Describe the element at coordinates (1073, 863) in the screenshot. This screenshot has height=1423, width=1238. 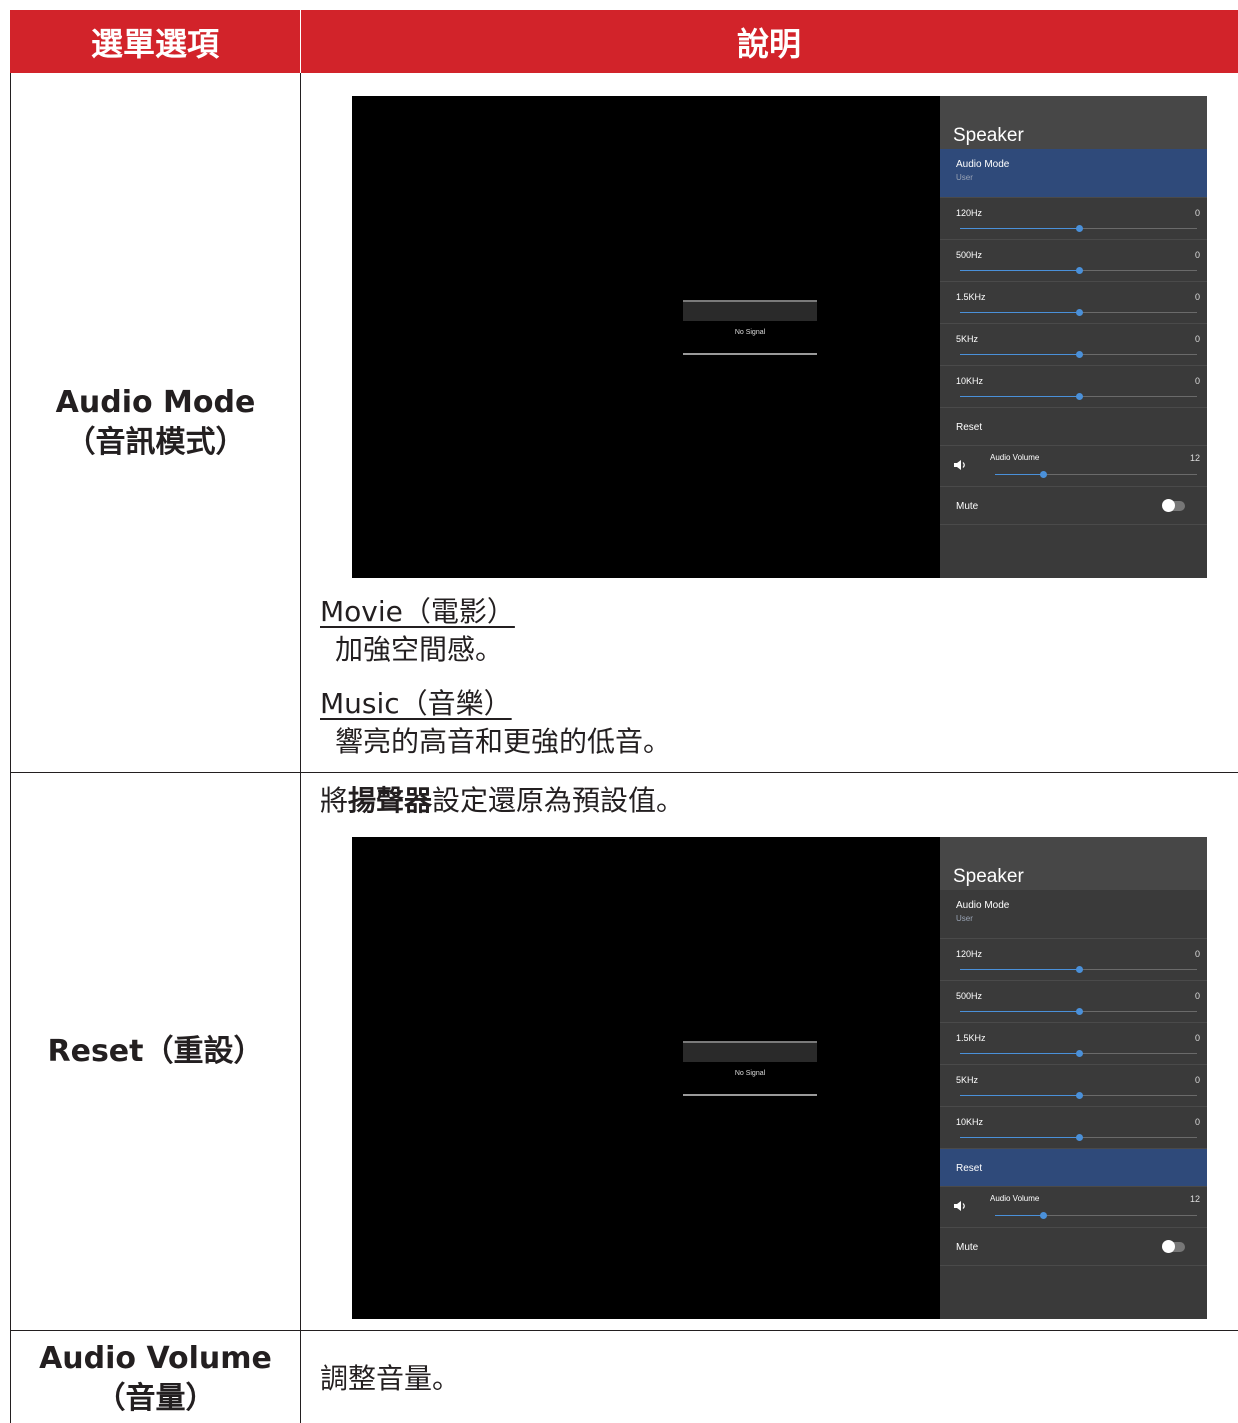
I see `panel-title: Speaker` at that location.